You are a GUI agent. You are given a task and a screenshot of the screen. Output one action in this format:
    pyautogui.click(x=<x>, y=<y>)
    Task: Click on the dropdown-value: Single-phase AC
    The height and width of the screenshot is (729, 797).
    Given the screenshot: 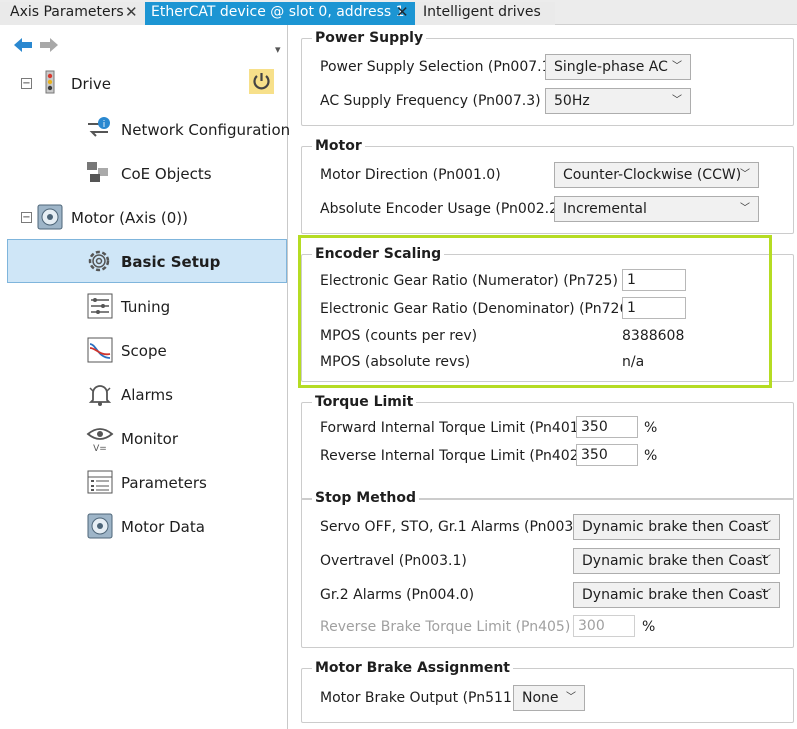 What is the action you would take?
    pyautogui.click(x=611, y=67)
    